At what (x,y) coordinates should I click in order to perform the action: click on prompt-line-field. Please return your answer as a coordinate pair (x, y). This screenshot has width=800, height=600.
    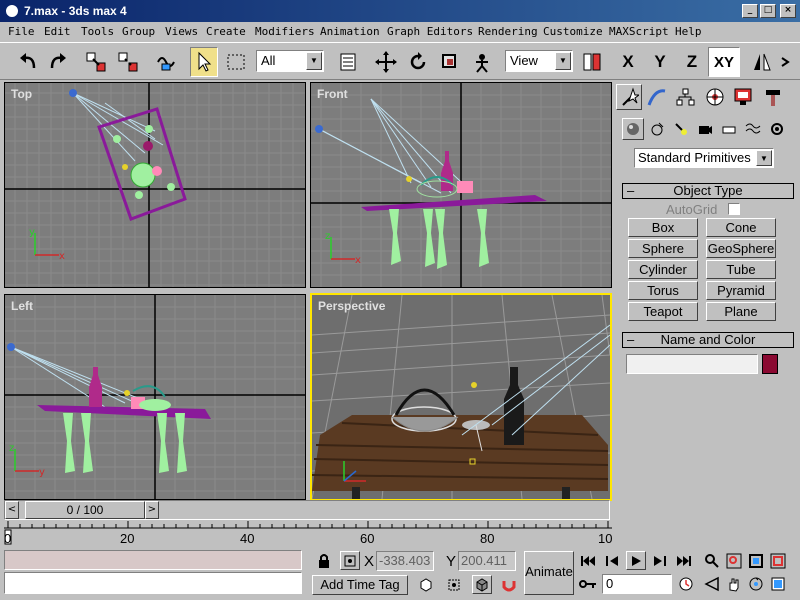
    Looking at the image, I should click on (153, 583).